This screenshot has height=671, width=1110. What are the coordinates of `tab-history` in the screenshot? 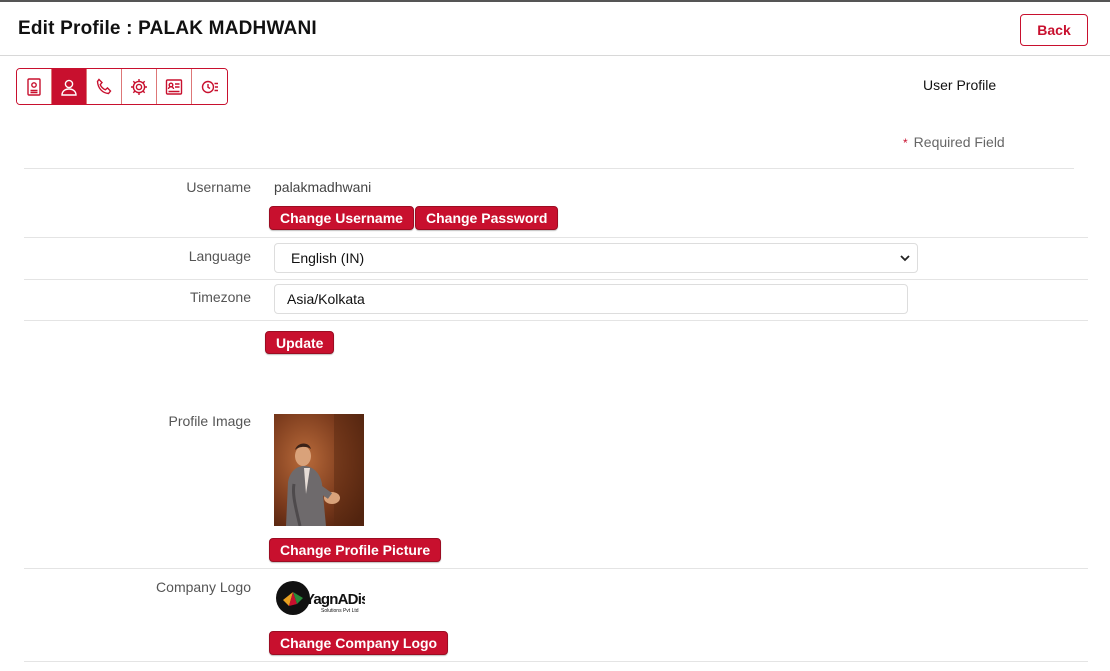 It's located at (209, 86).